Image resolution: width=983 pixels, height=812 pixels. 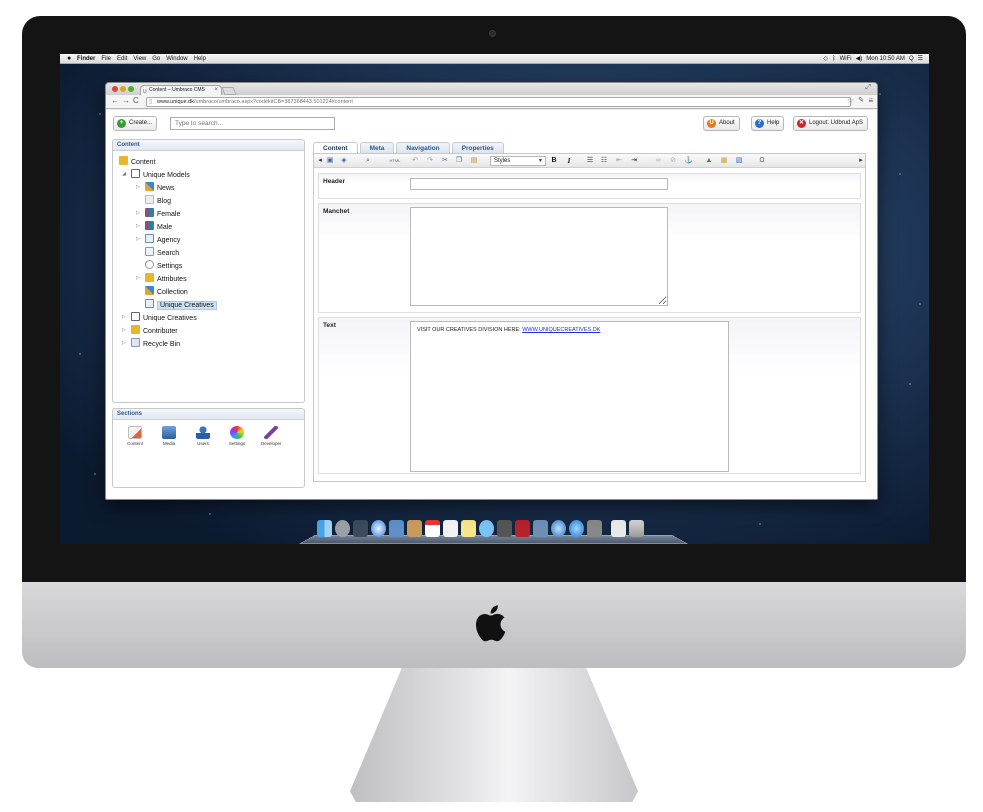 I want to click on tree-node-collection: Collection, so click(x=166, y=291).